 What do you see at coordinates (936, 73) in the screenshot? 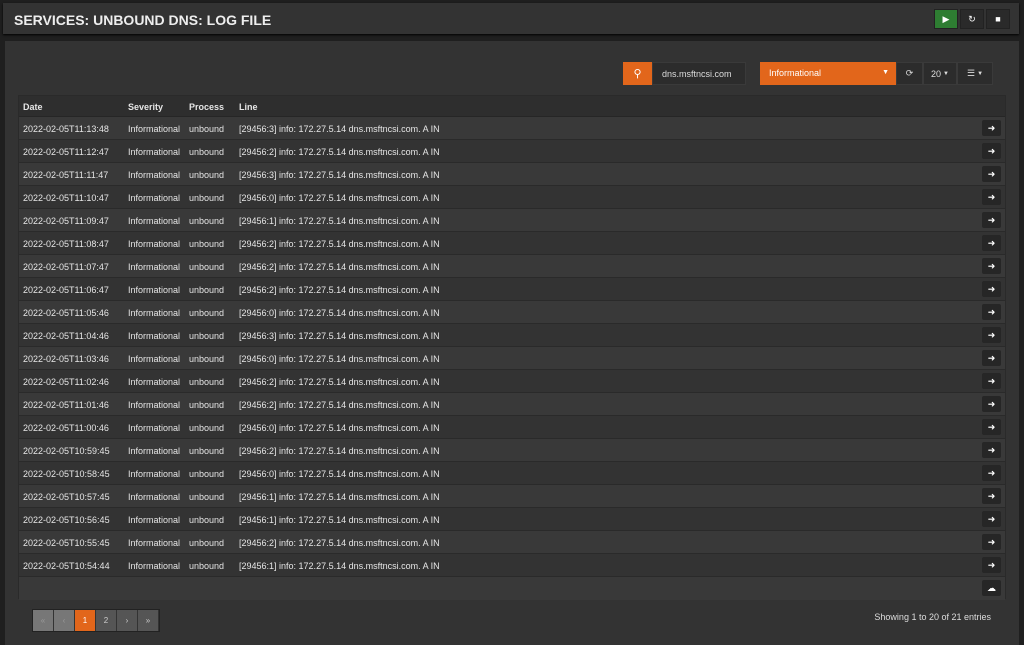
I see `page-size-value: 20` at bounding box center [936, 73].